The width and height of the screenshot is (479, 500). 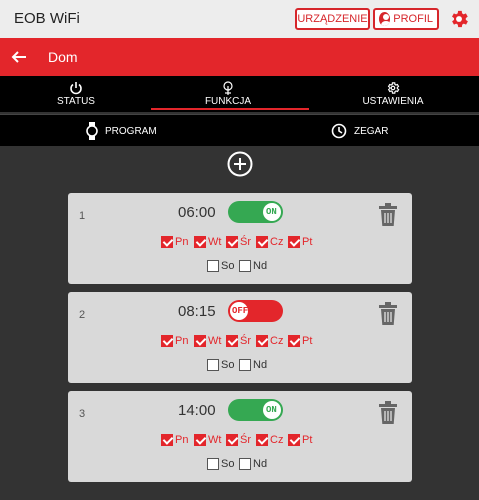 What do you see at coordinates (76, 88) in the screenshot?
I see `power-icon` at bounding box center [76, 88].